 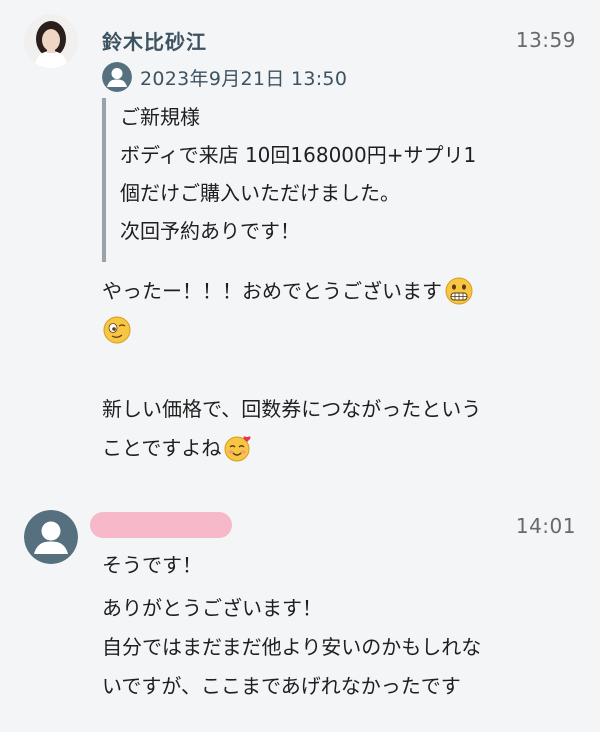 I want to click on saluting-face-emoji-icon, so click(x=117, y=330).